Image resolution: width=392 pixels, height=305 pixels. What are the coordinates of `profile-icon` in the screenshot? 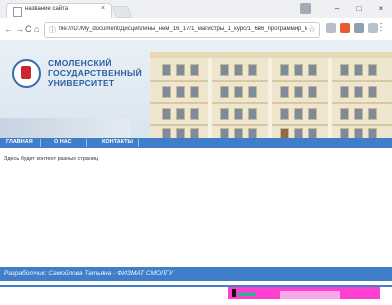 It's located at (305, 8).